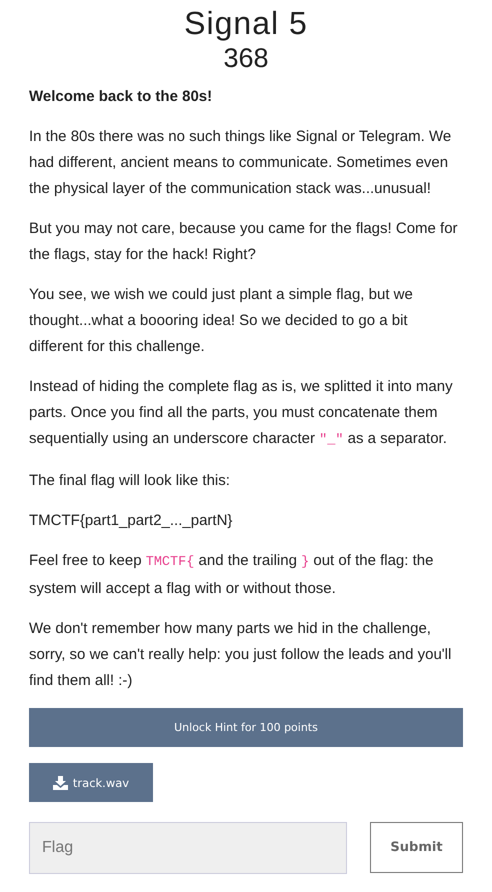 This screenshot has height=892, width=492. Describe the element at coordinates (244, 242) in the screenshot. I see `paragraph: But you may not care, because you came for the flags! Come for the flags, stay for the hack! Right?` at that location.